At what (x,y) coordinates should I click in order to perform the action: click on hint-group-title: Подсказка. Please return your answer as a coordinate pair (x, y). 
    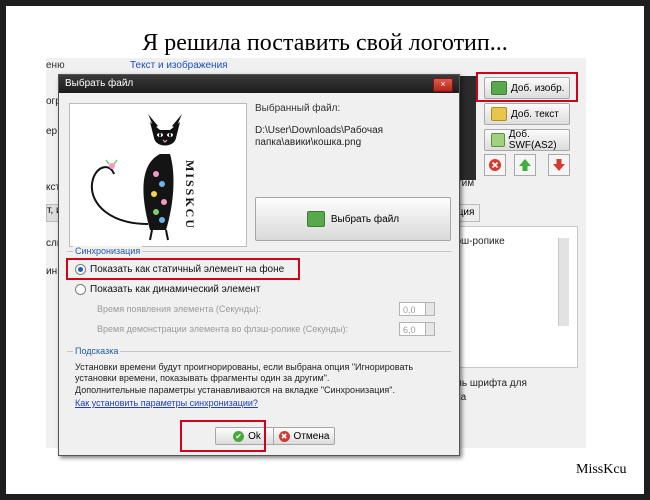
    Looking at the image, I should click on (97, 351).